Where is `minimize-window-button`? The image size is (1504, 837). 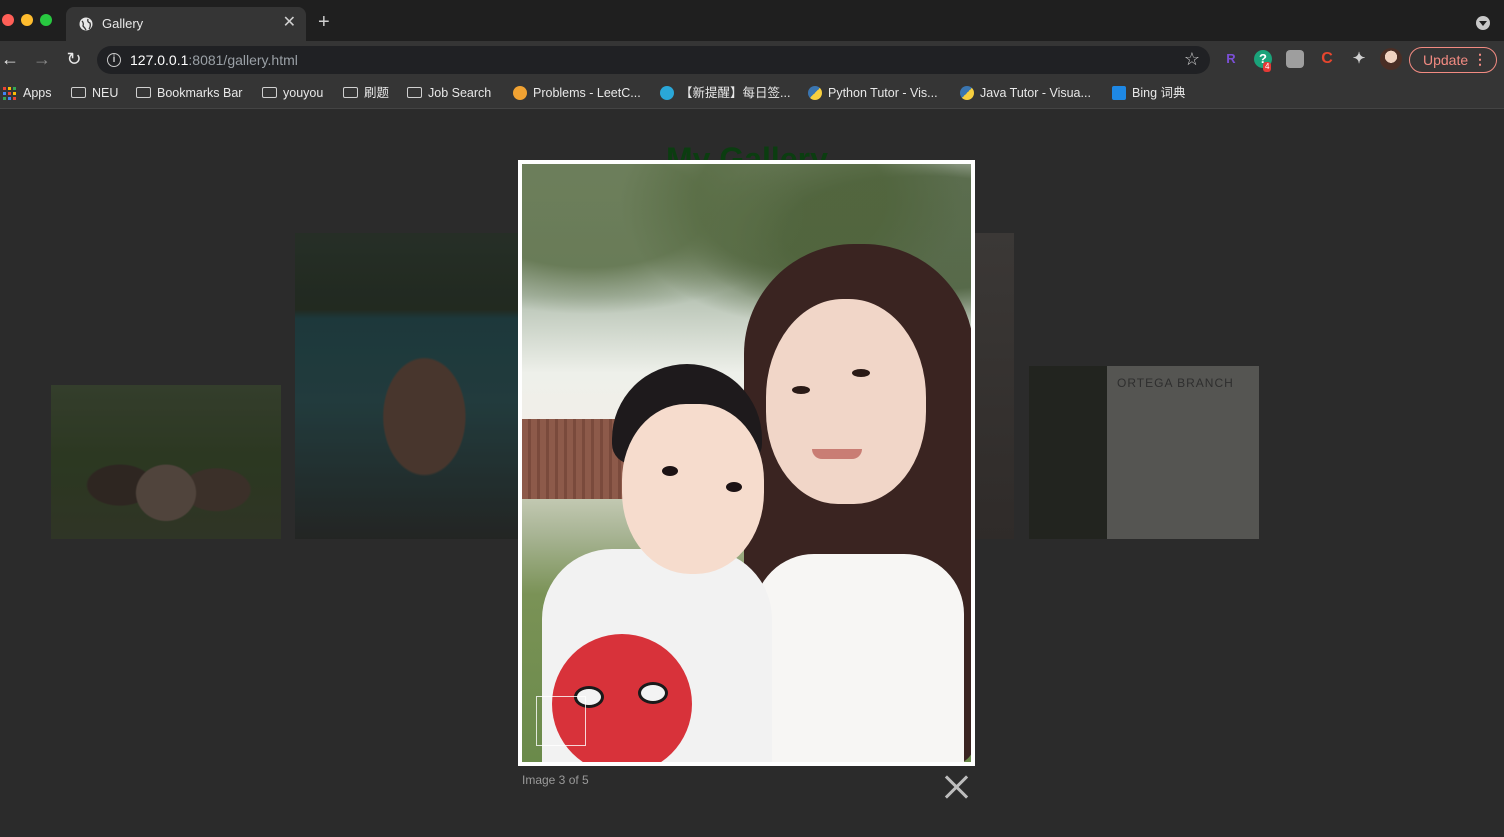 minimize-window-button is located at coordinates (27, 20).